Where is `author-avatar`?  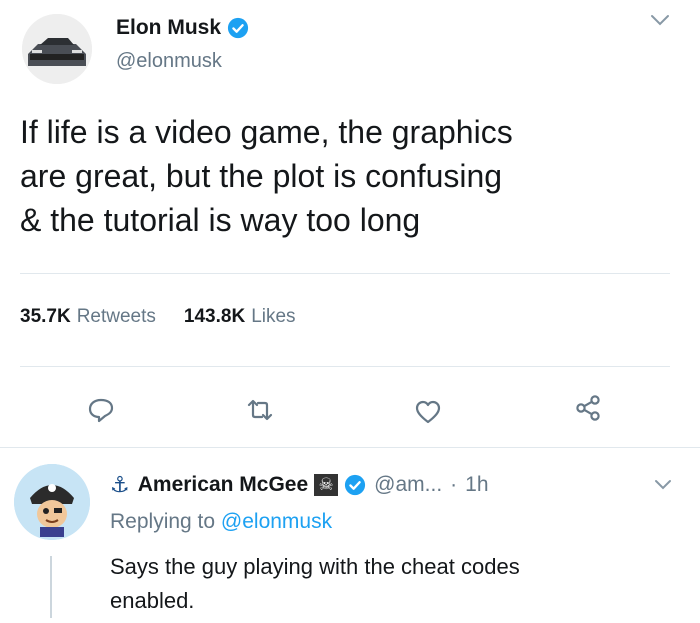
author-avatar is located at coordinates (57, 49).